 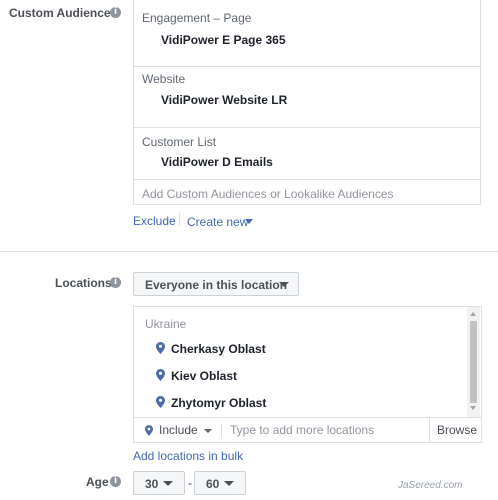 What do you see at coordinates (179, 142) in the screenshot?
I see `audience-section-title: Customer List` at bounding box center [179, 142].